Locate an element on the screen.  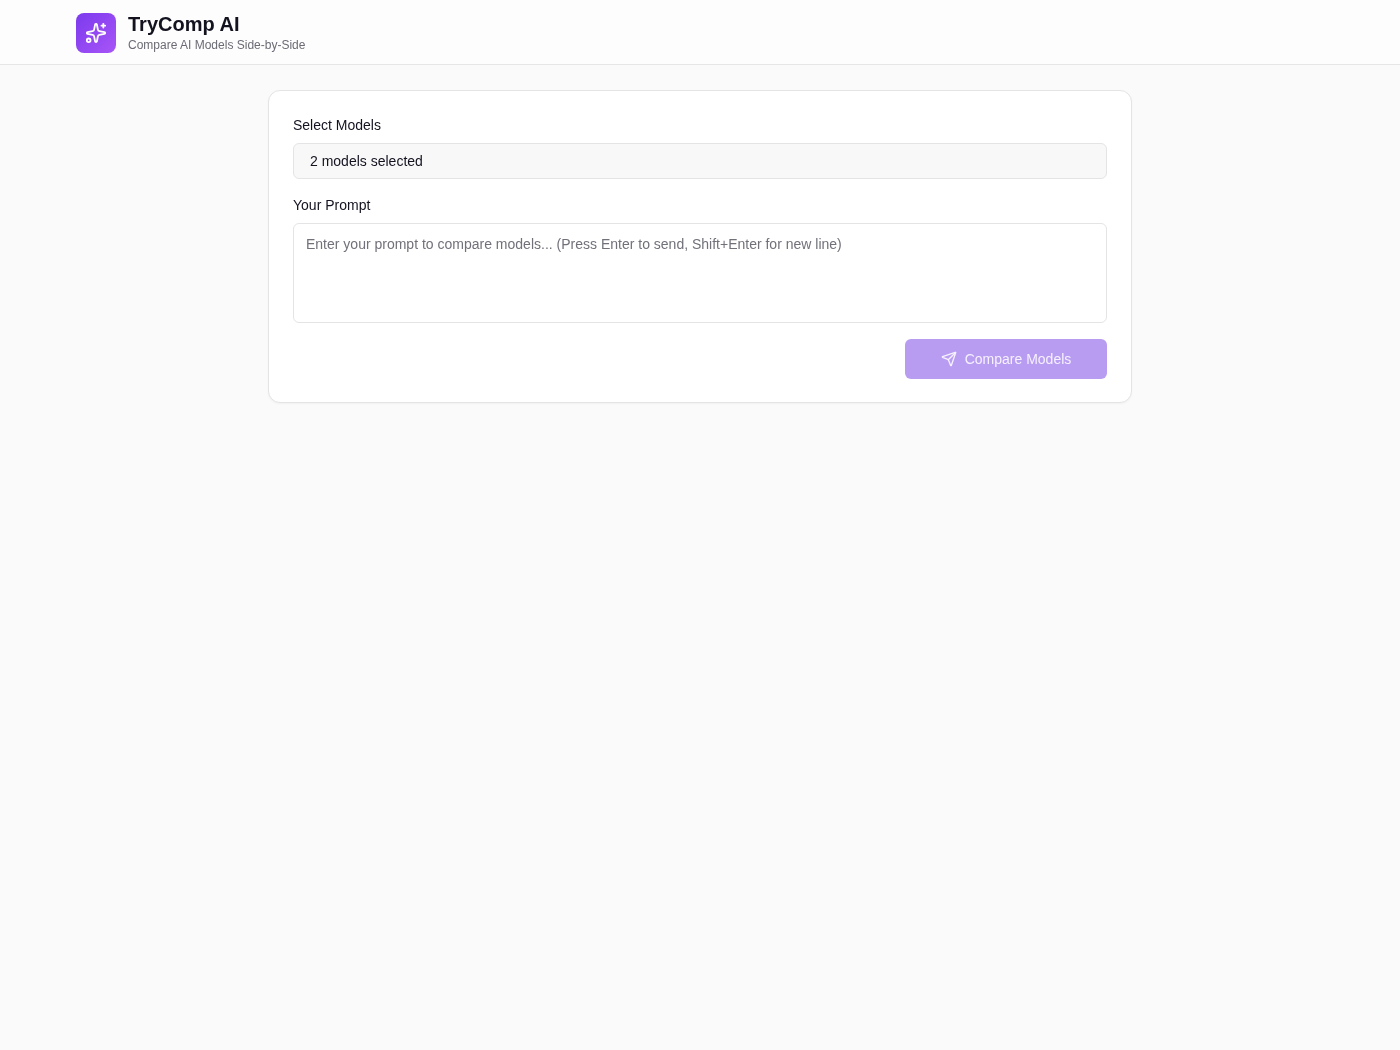
app-subtitle: Compare AI Models Side-by-Side is located at coordinates (217, 45).